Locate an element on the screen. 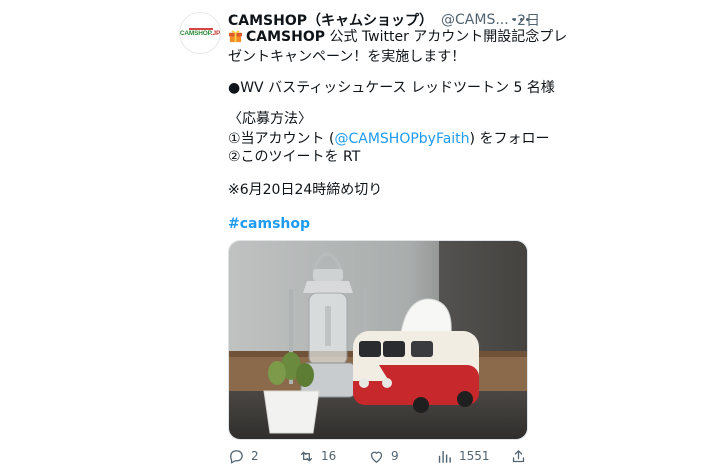 Image resolution: width=710 pixels, height=474 pixels. share-icon is located at coordinates (518, 455).